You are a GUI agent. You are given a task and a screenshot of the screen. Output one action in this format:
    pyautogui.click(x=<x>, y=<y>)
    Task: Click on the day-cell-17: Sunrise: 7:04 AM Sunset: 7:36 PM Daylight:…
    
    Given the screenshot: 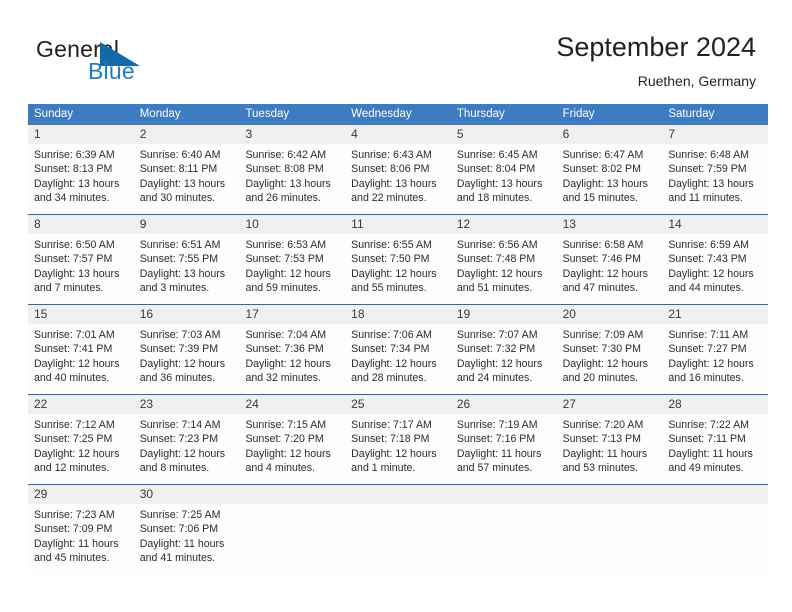 What is the action you would take?
    pyautogui.click(x=292, y=359)
    